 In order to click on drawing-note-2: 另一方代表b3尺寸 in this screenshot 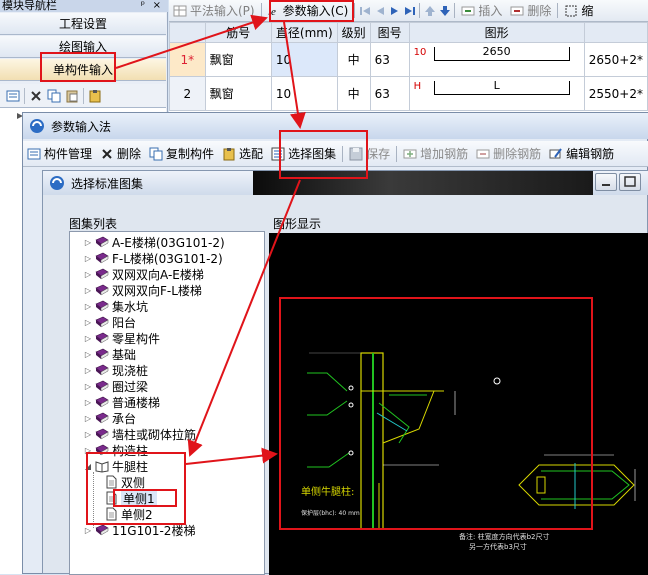, I will do `click(498, 546)`.